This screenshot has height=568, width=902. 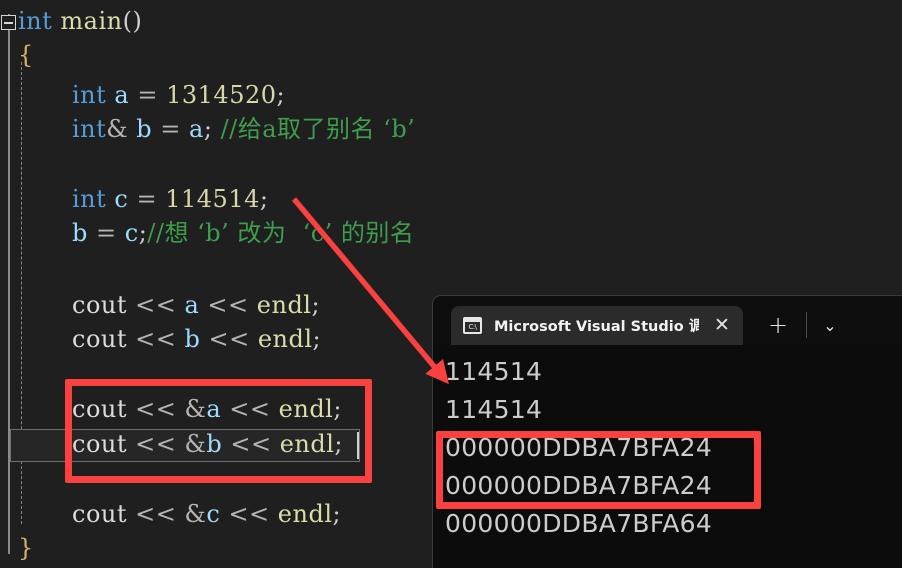 What do you see at coordinates (91, 21) in the screenshot?
I see `token-function: main` at bounding box center [91, 21].